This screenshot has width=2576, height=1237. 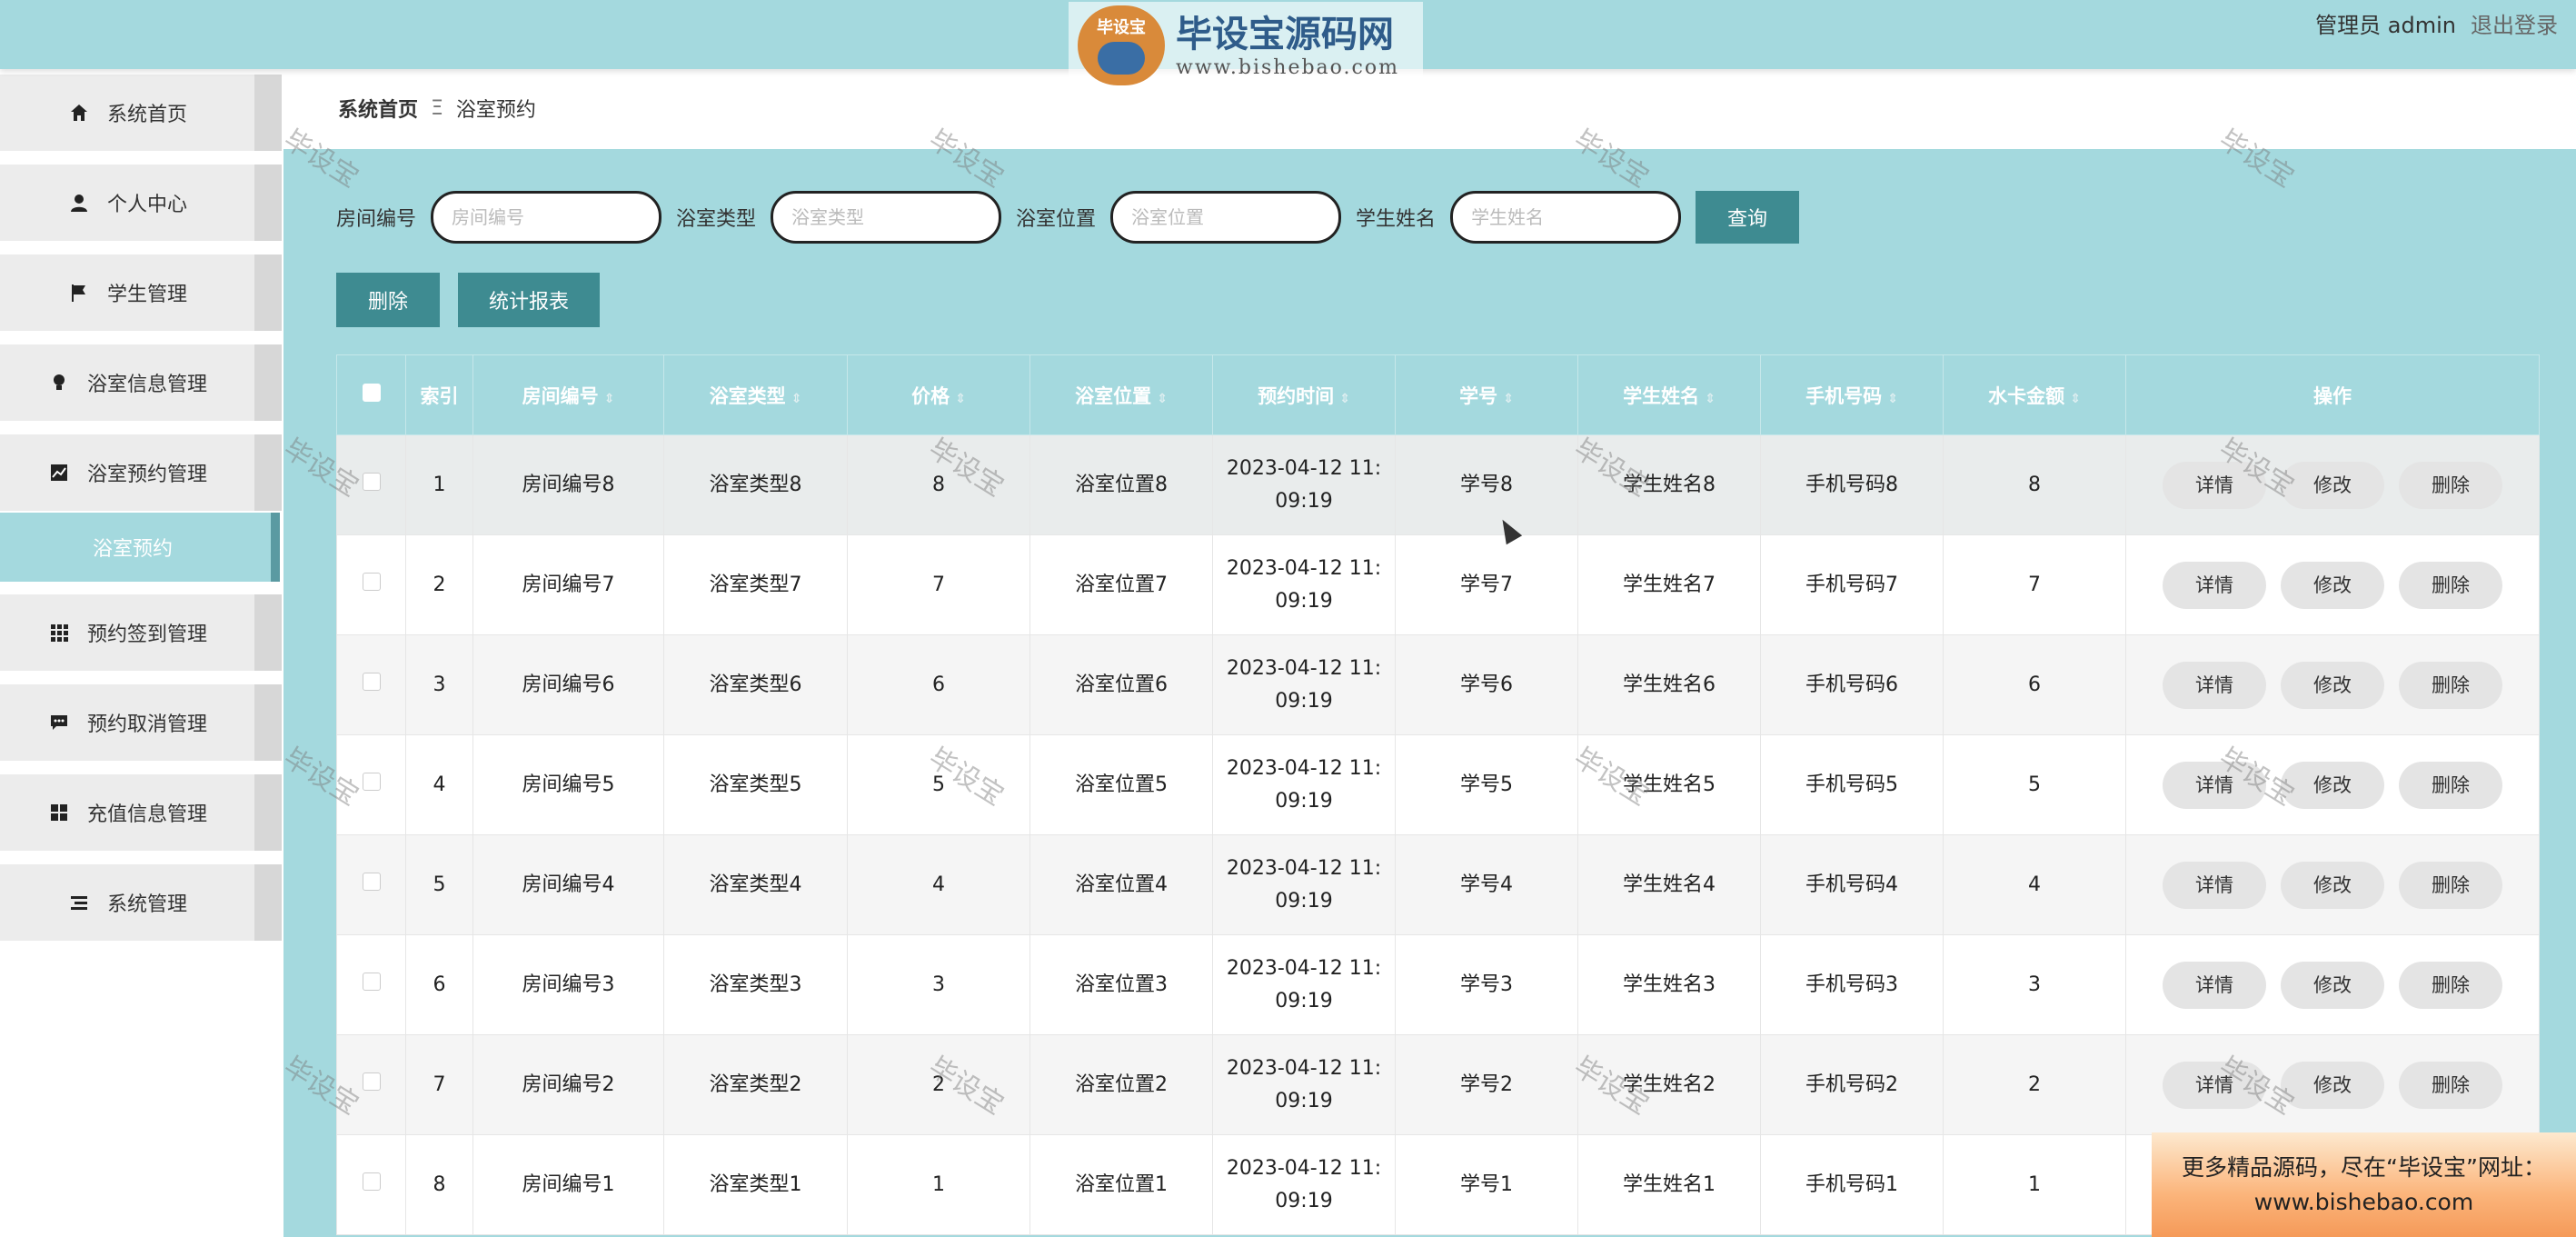 I want to click on select-all-checkbox, so click(x=371, y=394).